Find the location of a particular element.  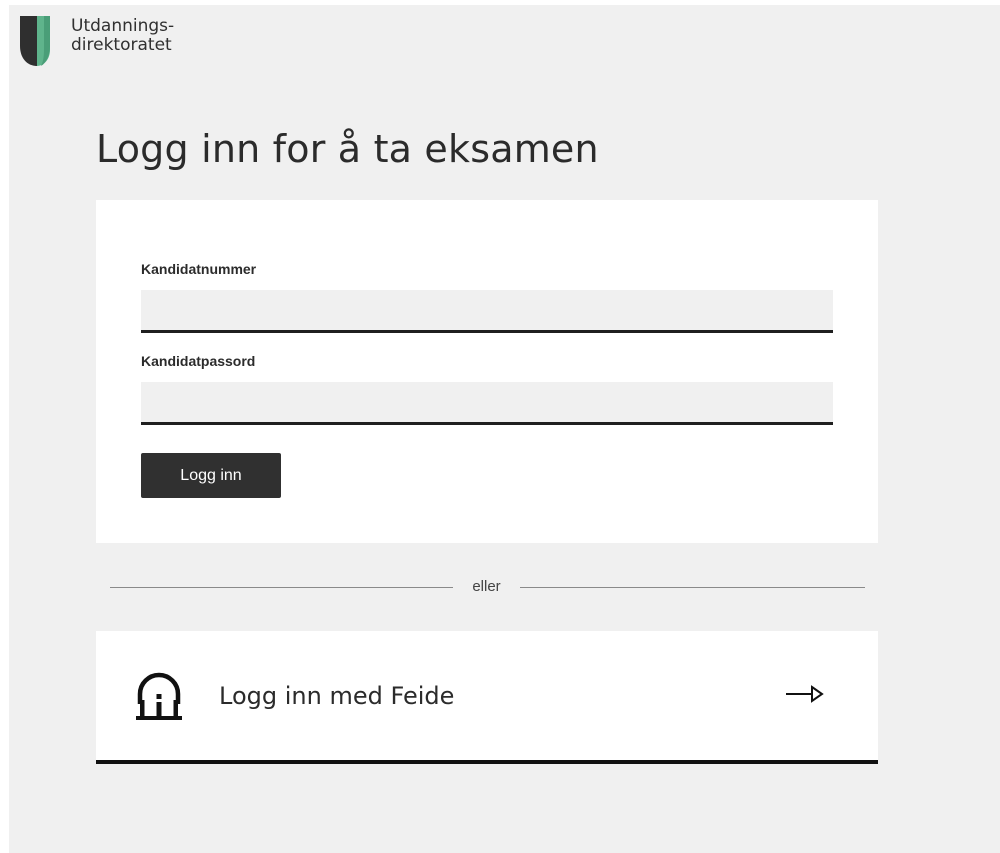

logo-text-line1: Utdannings- is located at coordinates (123, 26).